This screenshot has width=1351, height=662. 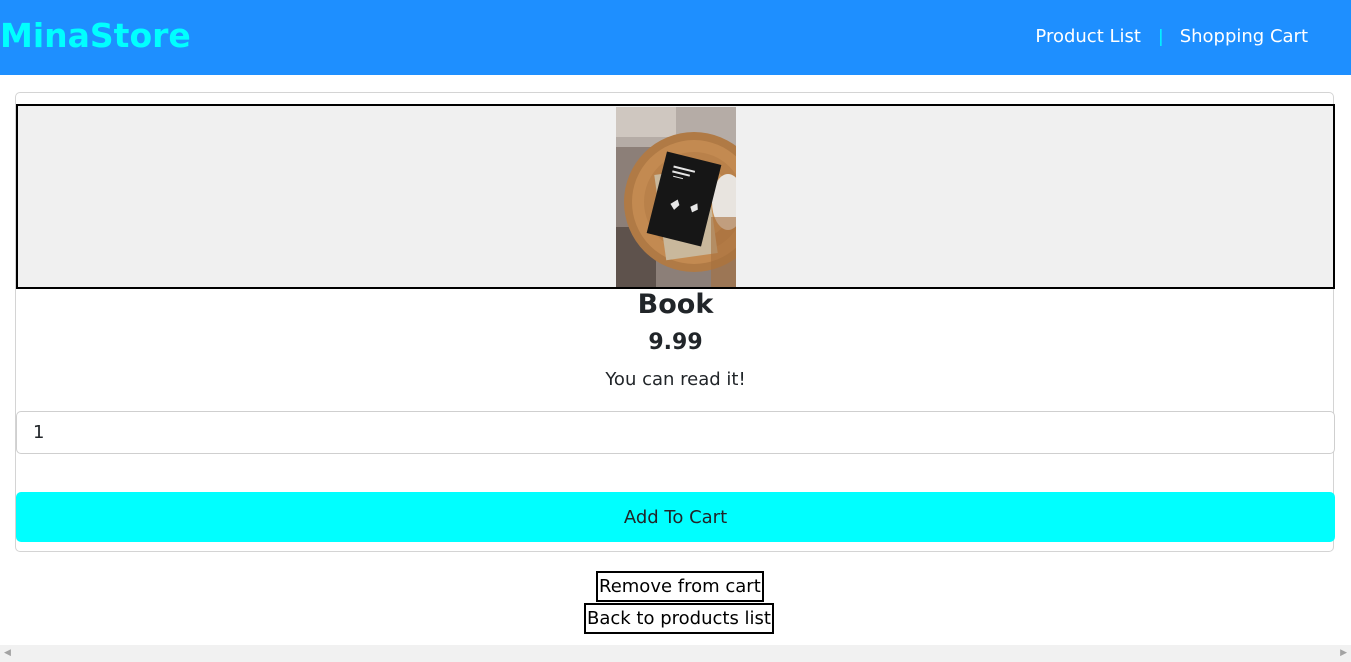 What do you see at coordinates (679, 618) in the screenshot?
I see `back-to-products-button: Back to products list` at bounding box center [679, 618].